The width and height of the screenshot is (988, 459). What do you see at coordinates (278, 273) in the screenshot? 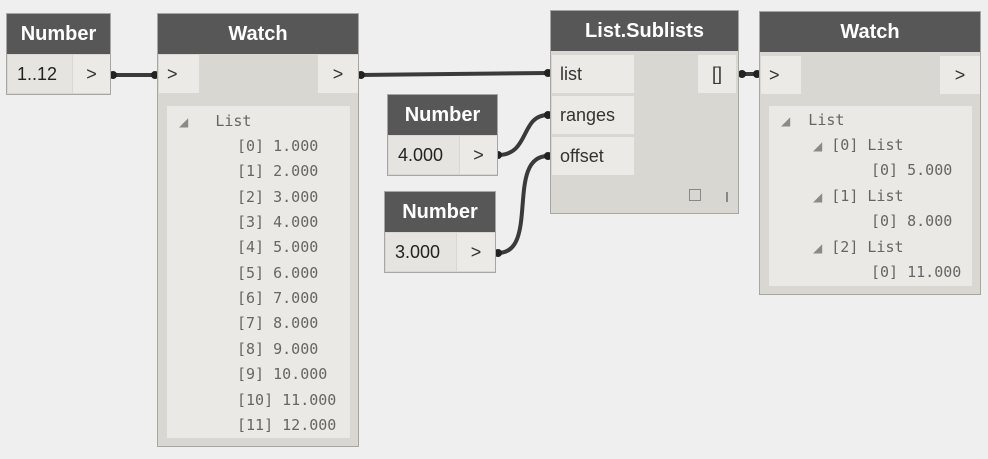
I see `list-item: [5] 6.000` at bounding box center [278, 273].